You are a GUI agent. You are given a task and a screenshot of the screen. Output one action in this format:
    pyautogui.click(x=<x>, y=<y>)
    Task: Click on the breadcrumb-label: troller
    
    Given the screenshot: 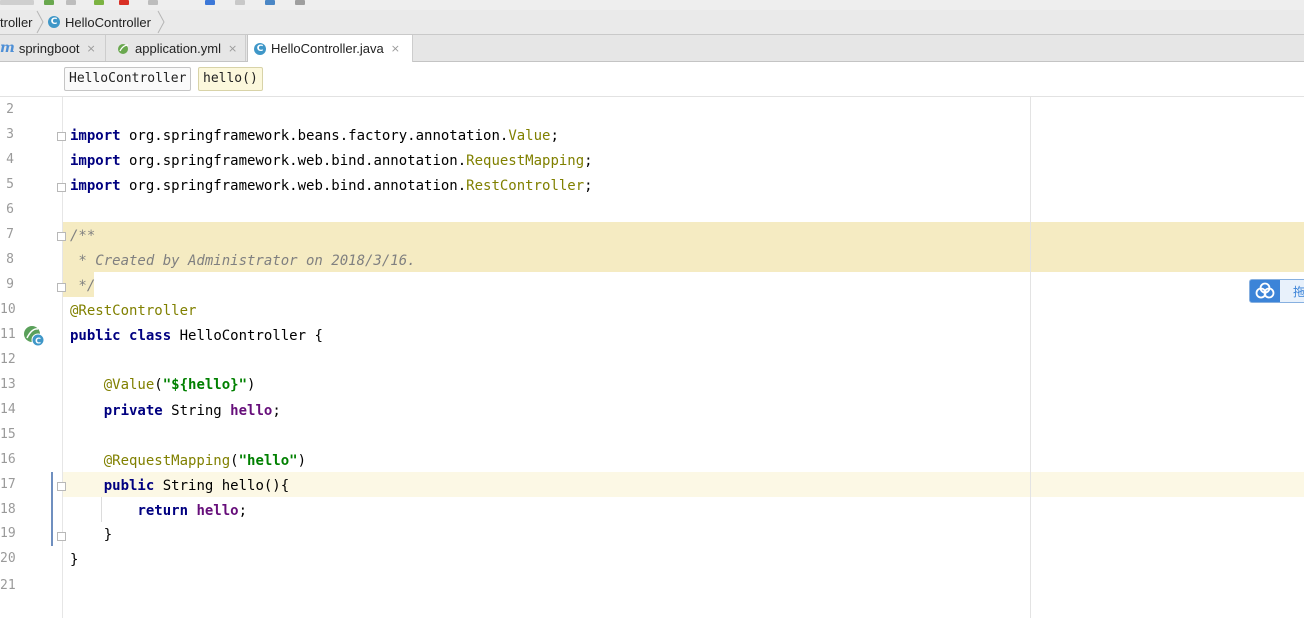 What is the action you would take?
    pyautogui.click(x=16, y=22)
    